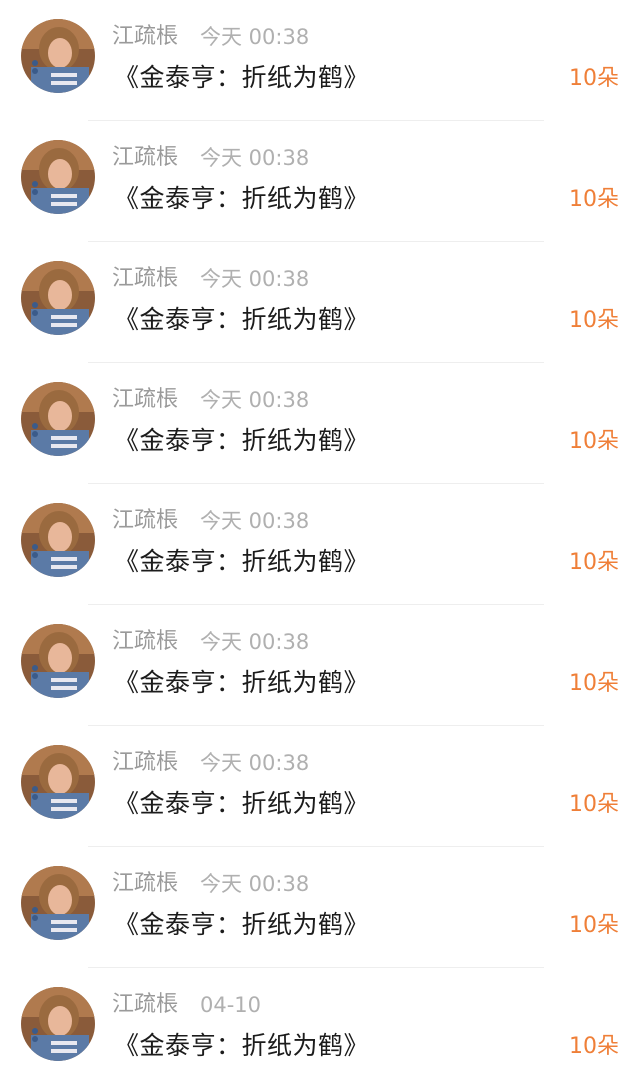 The image size is (640, 1089). Describe the element at coordinates (320, 1028) in the screenshot. I see `list-item: 江疏棖 04-10 《金泰亨：折纸为鹤》 10朵` at that location.